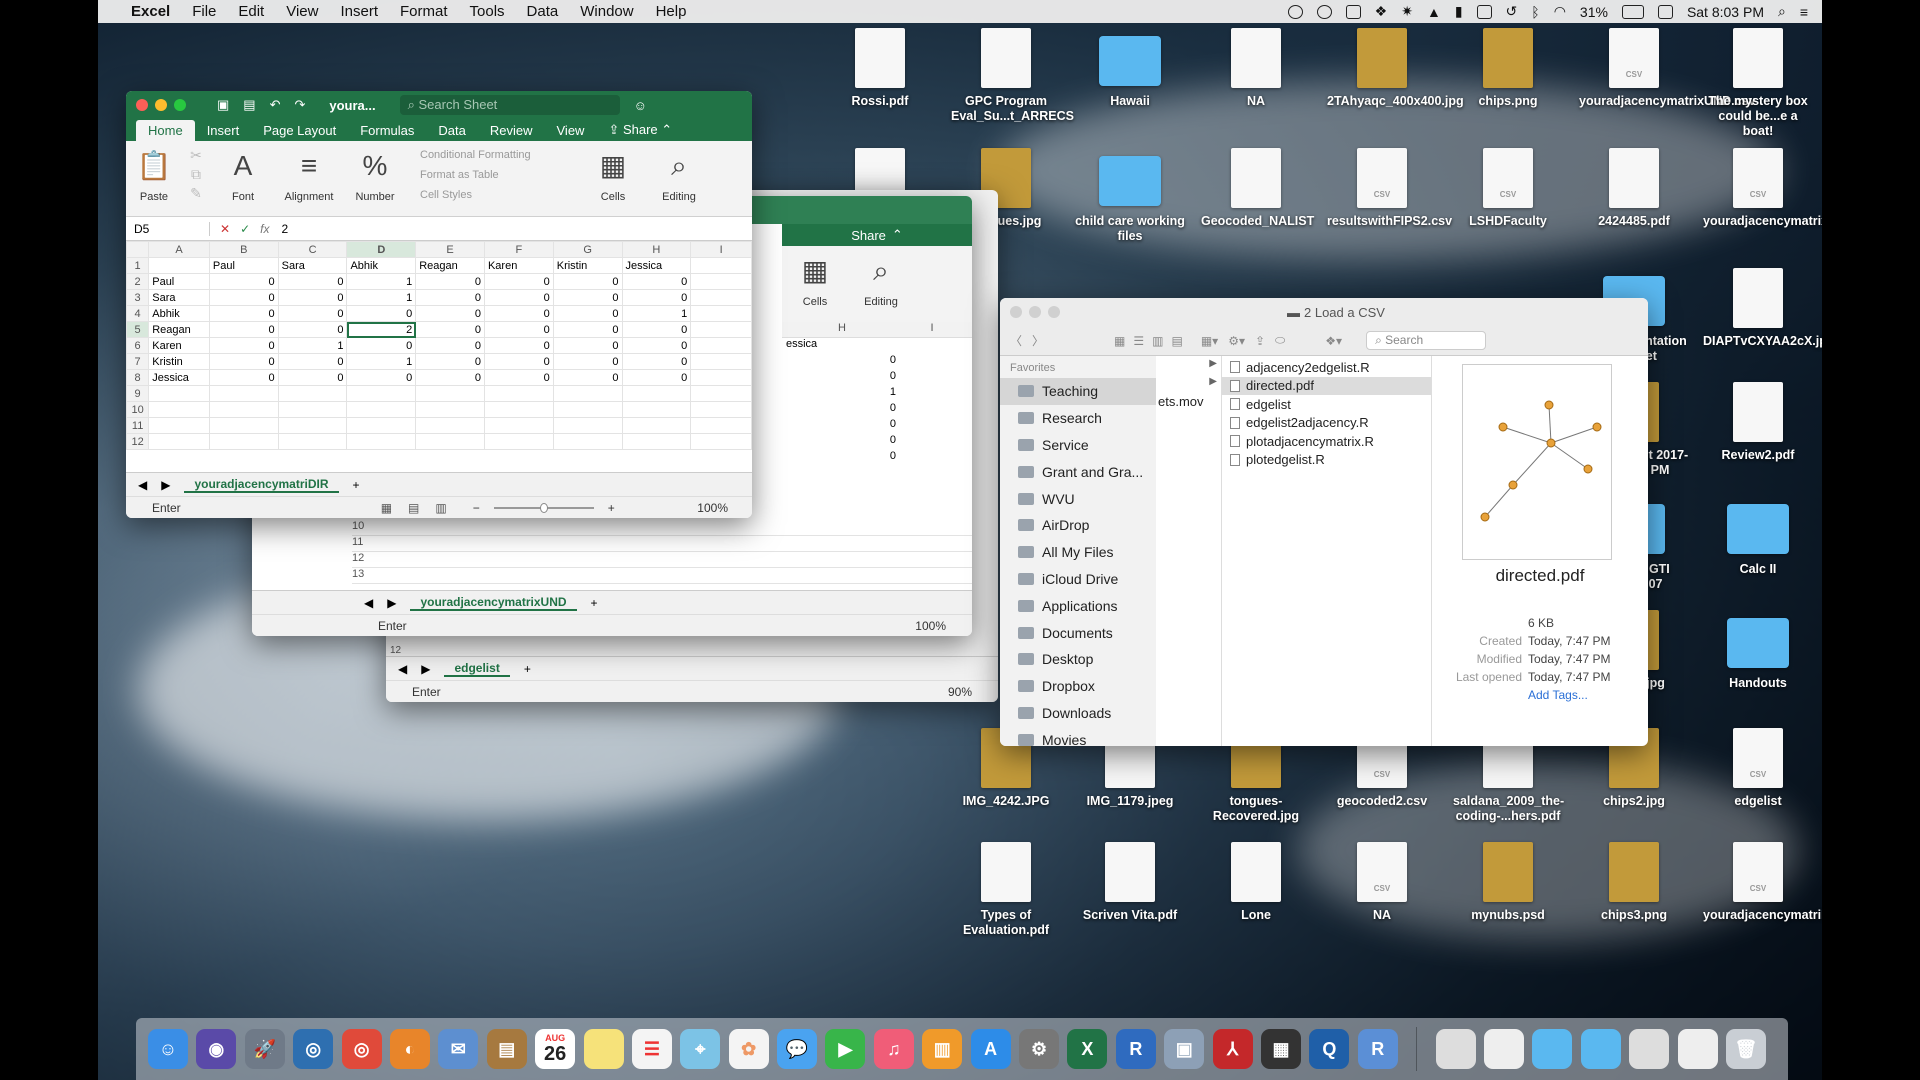  What do you see at coordinates (299, 130) in the screenshot?
I see `tab-page-layout: Page Layout` at bounding box center [299, 130].